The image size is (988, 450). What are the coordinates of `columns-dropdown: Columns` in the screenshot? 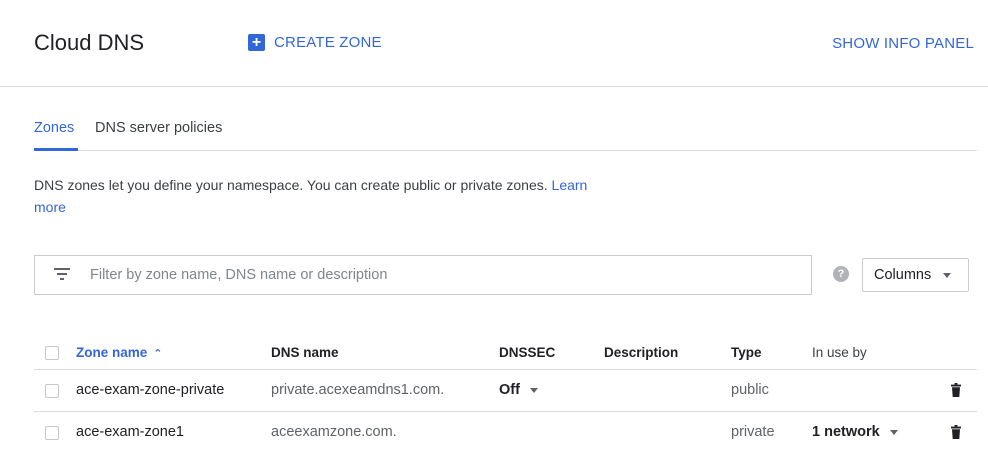 It's located at (915, 275).